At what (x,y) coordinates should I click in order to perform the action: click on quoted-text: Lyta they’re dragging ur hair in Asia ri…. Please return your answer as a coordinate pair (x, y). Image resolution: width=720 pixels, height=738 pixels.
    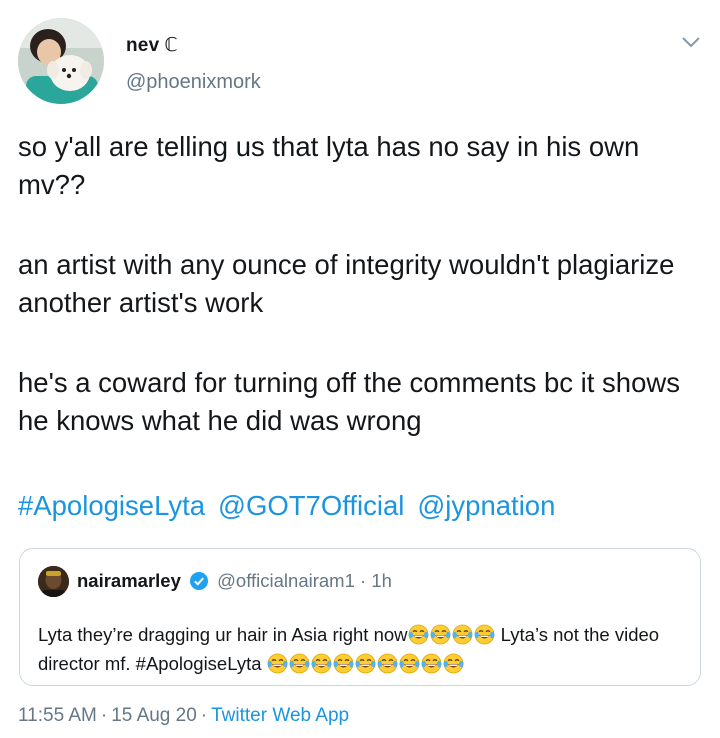
    Looking at the image, I should click on (363, 649).